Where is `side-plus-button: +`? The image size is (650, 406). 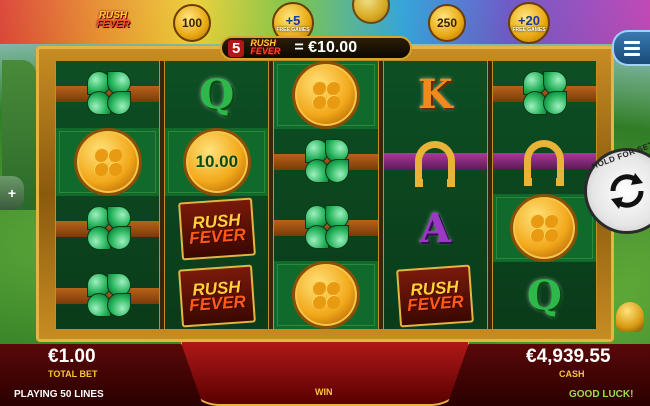 side-plus-button: + is located at coordinates (12, 193).